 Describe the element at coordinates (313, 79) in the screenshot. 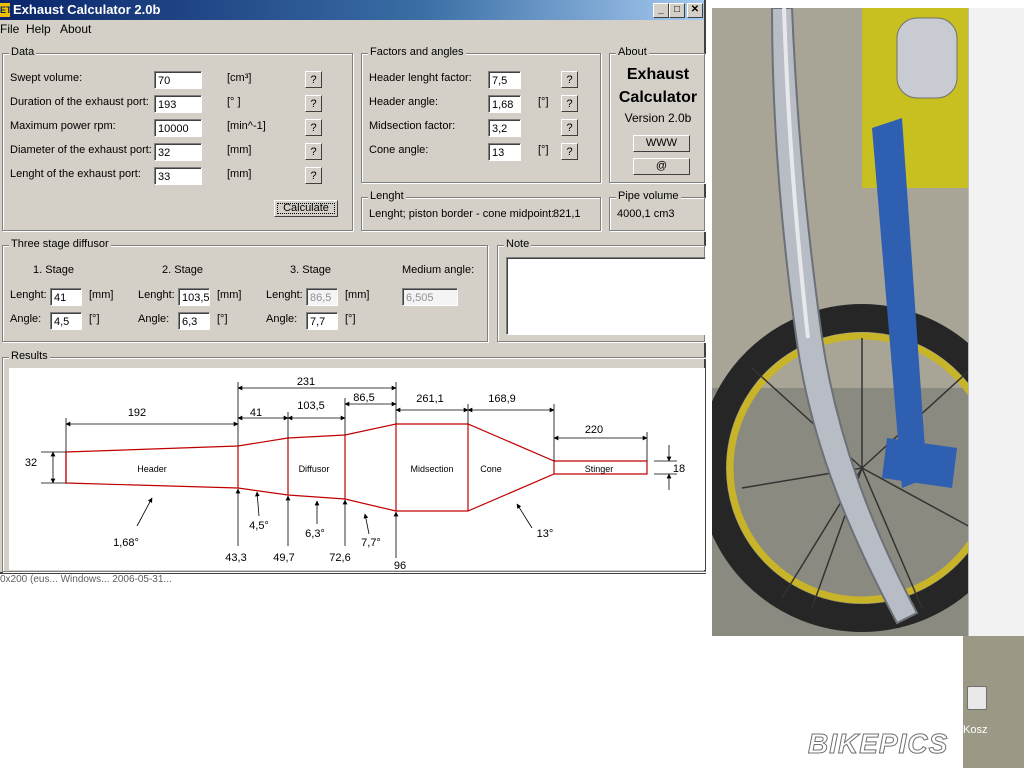

I see `swept-volume-help-button: ?` at that location.